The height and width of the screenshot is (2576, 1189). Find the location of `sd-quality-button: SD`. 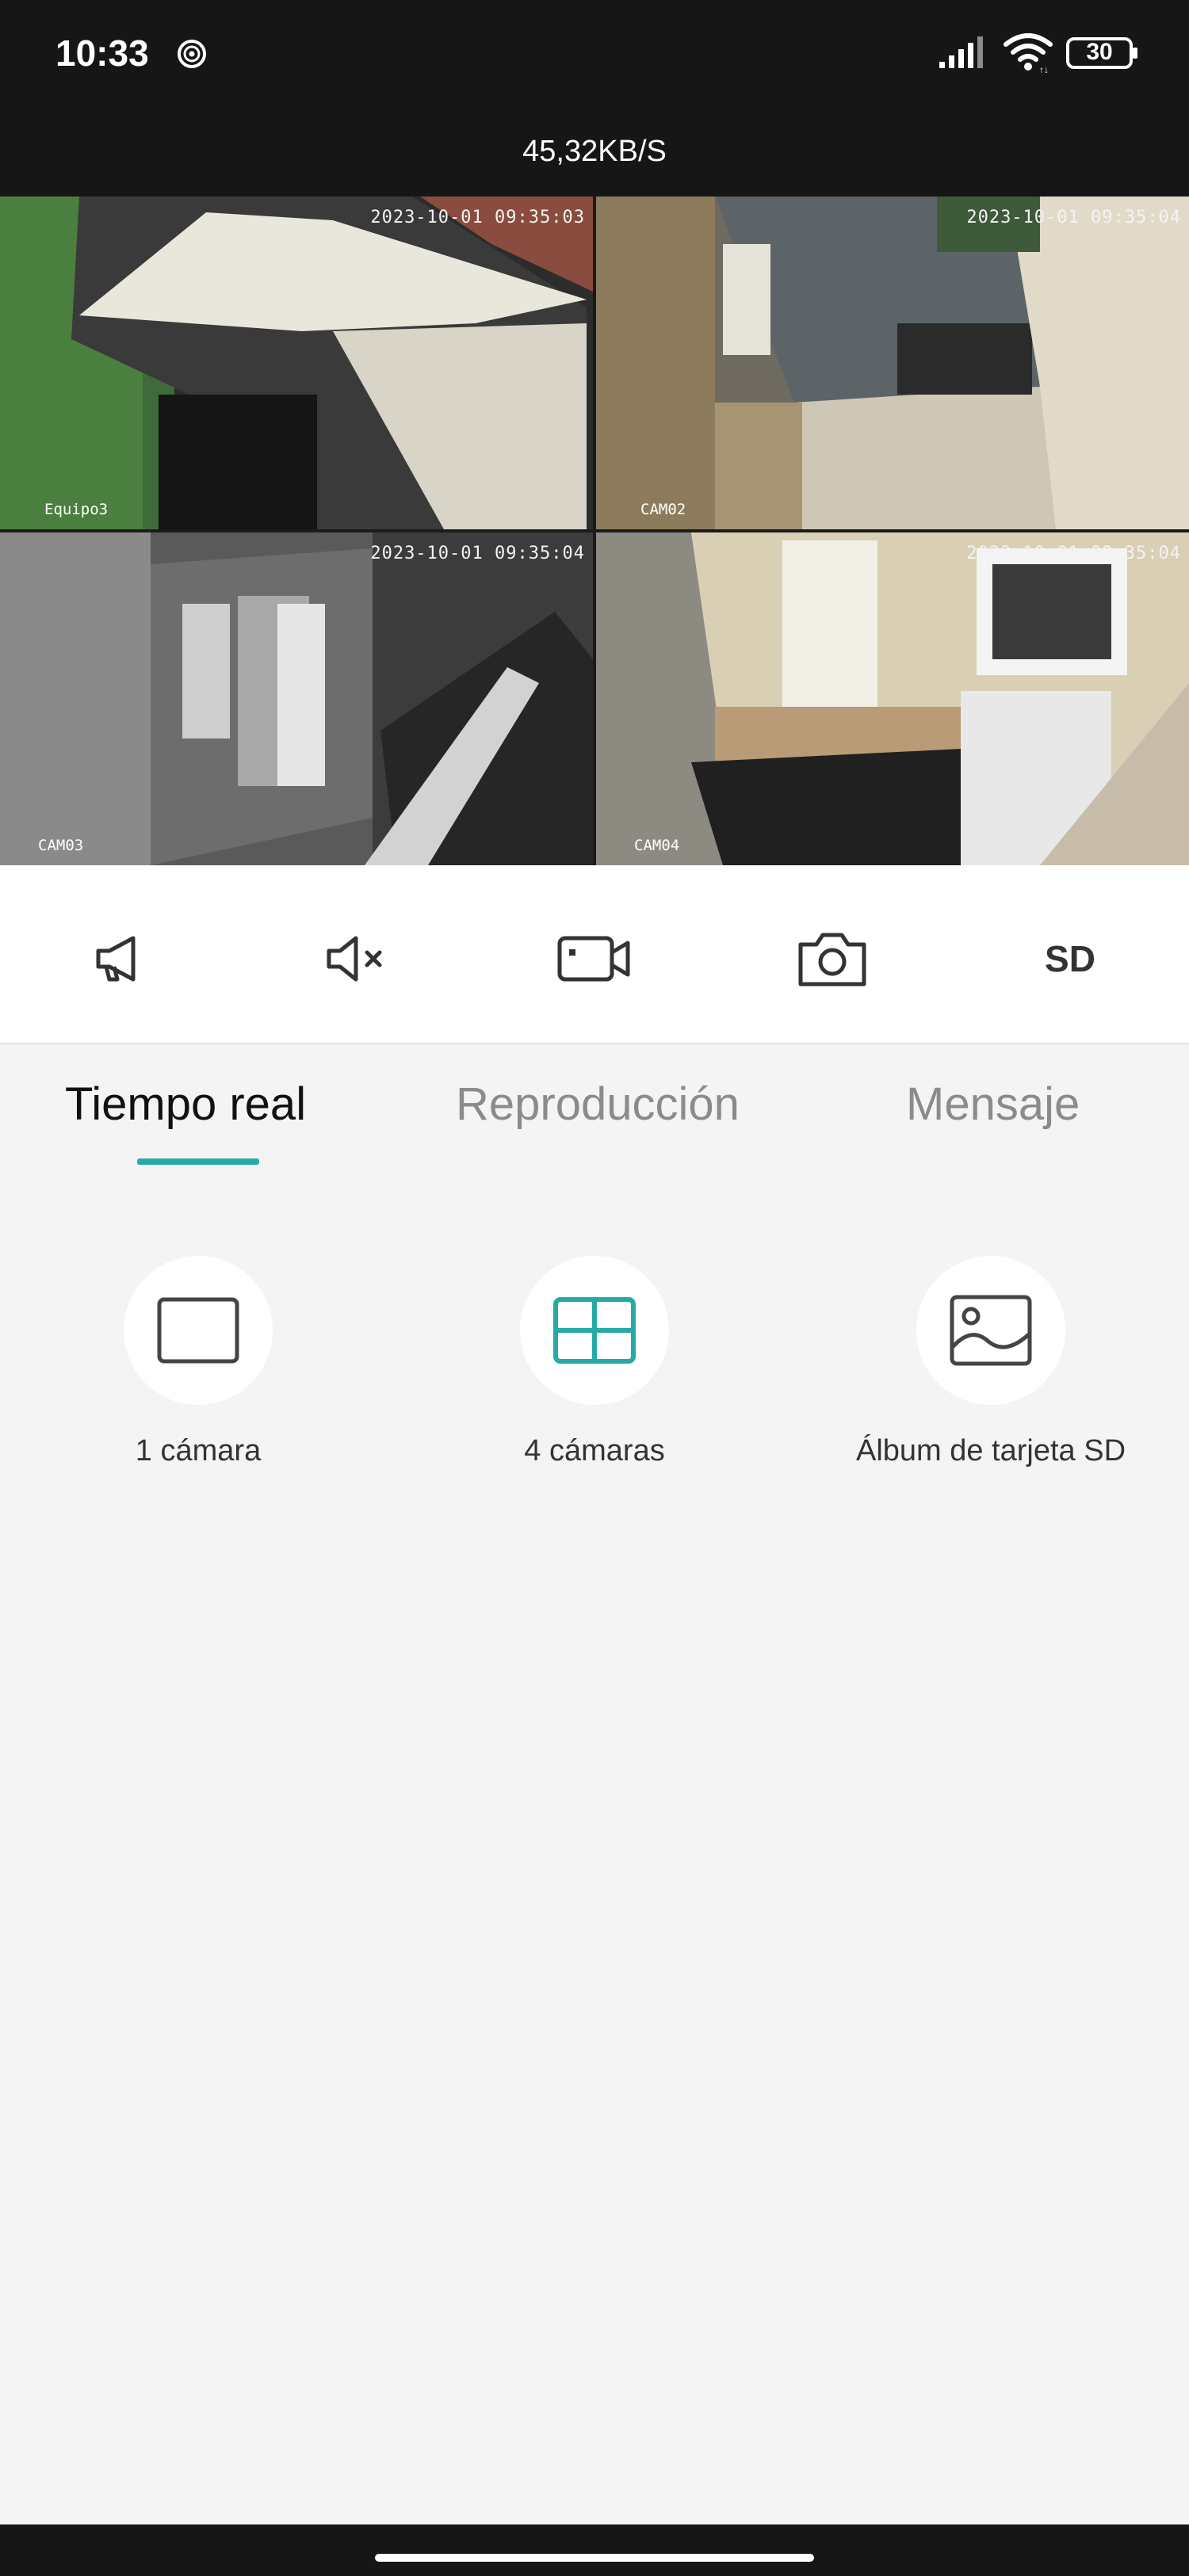

sd-quality-button: SD is located at coordinates (1070, 958).